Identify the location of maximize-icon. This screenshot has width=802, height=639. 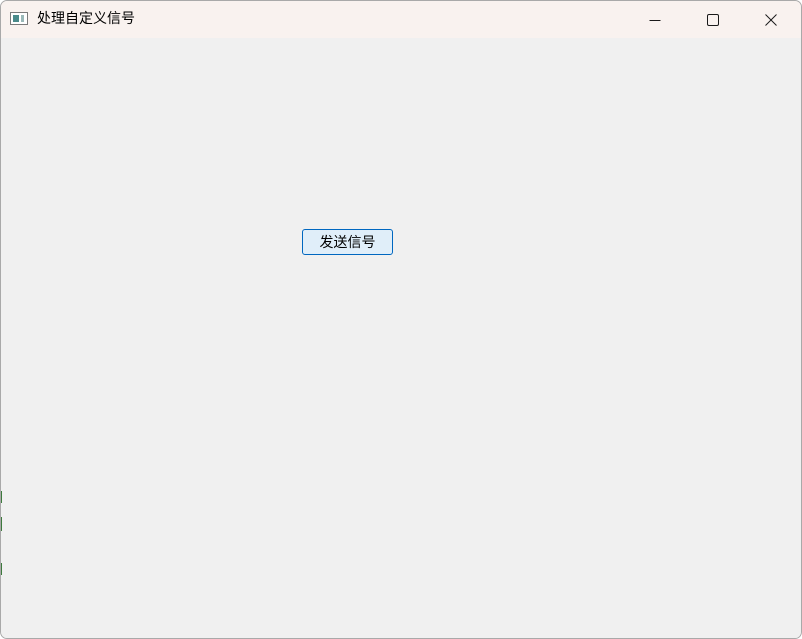
(713, 19).